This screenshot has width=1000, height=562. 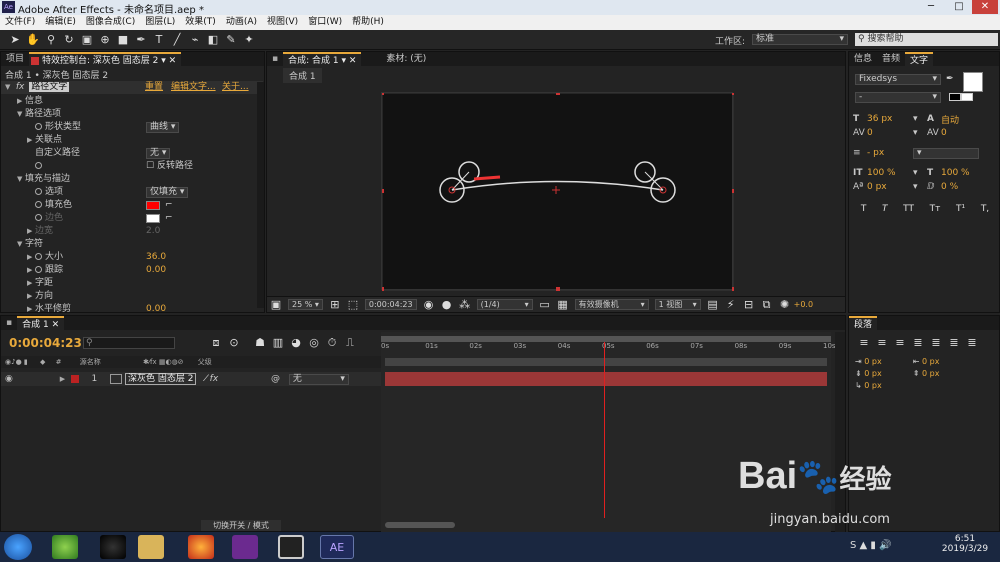 I want to click on property-row: ▶ 大小 36.0, so click(x=132, y=257).